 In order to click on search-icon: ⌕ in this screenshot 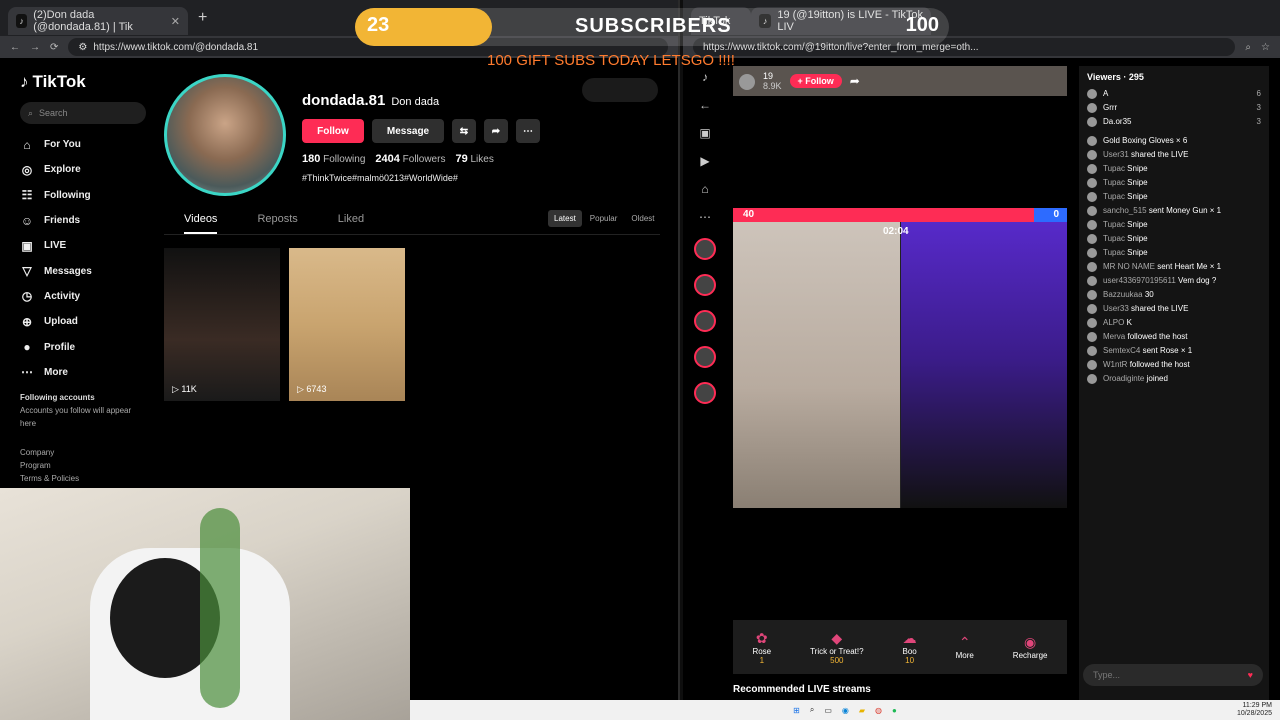, I will do `click(812, 710)`.